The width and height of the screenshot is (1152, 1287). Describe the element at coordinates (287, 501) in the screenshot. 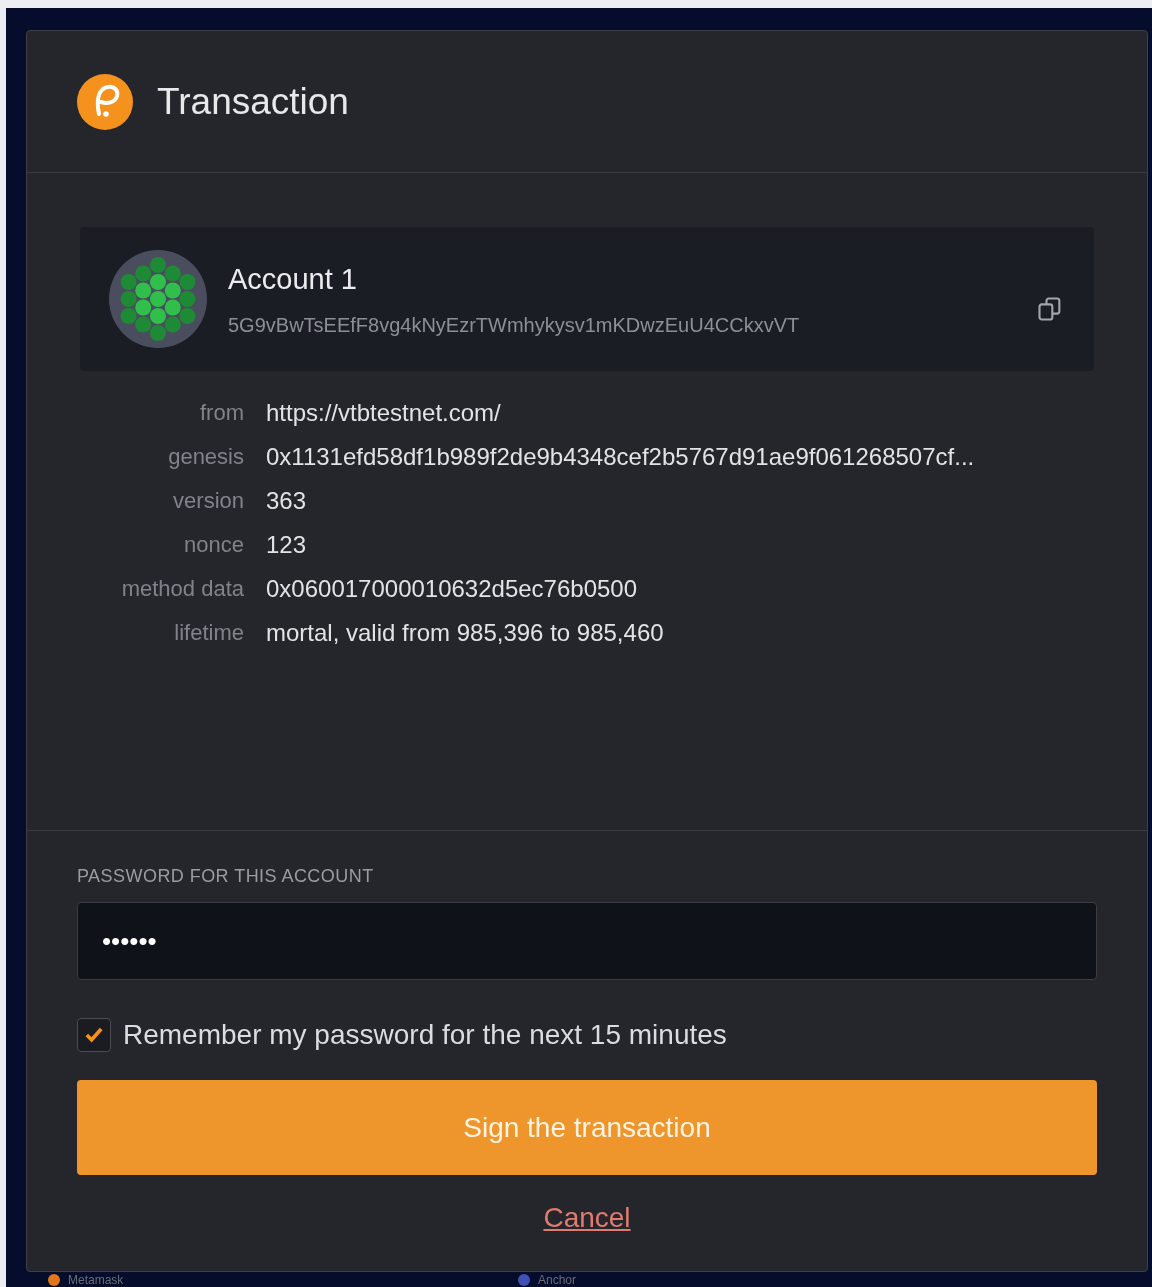

I see `detail-value: 363` at that location.